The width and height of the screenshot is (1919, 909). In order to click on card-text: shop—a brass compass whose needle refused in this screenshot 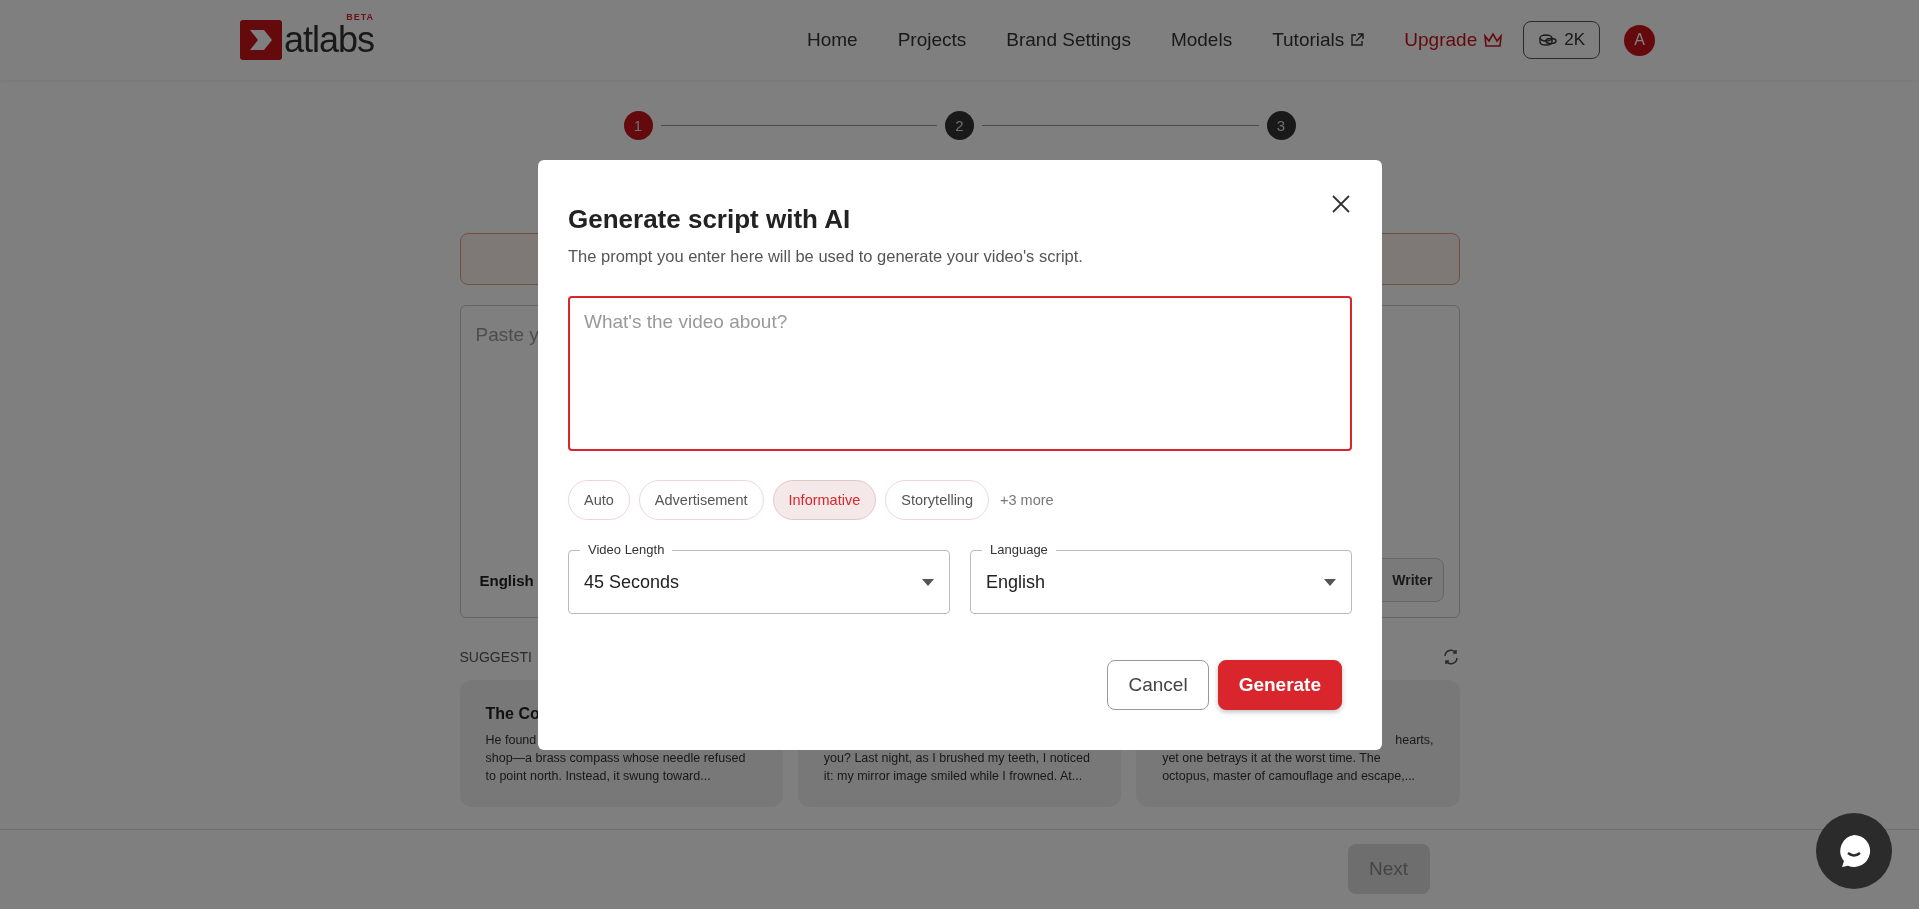, I will do `click(616, 758)`.